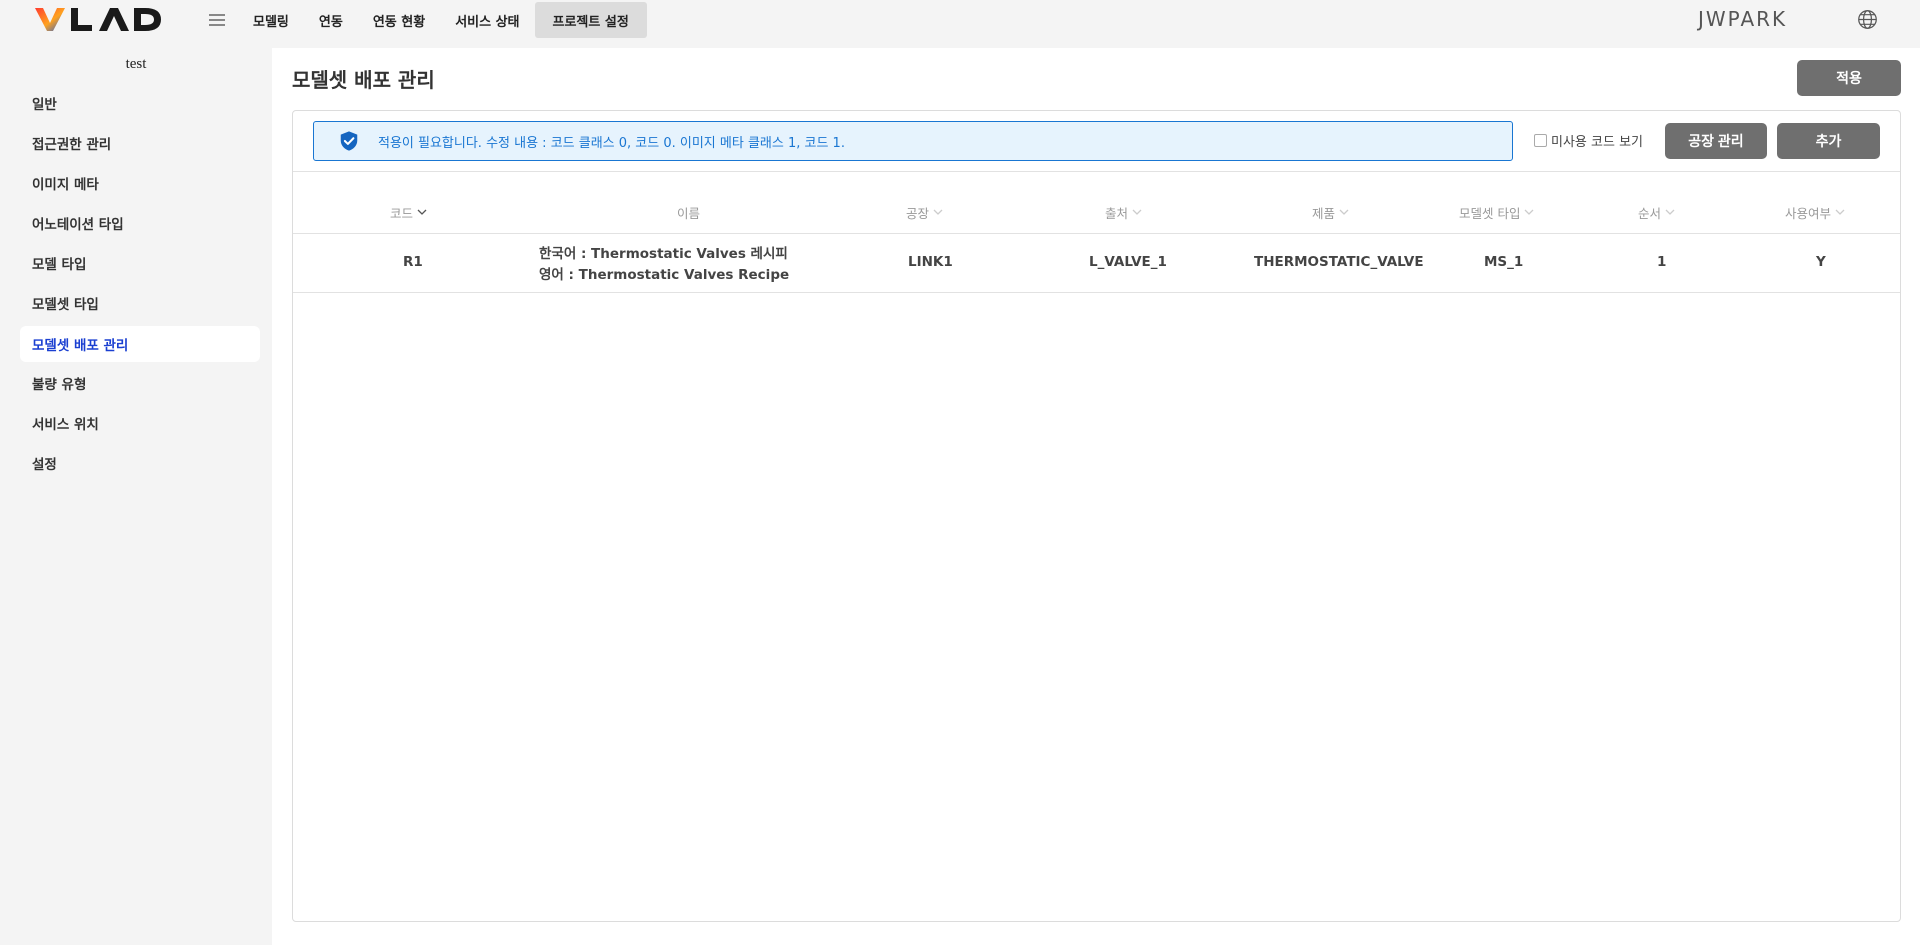 Image resolution: width=1920 pixels, height=945 pixels. I want to click on globe-icon, so click(1867, 19).